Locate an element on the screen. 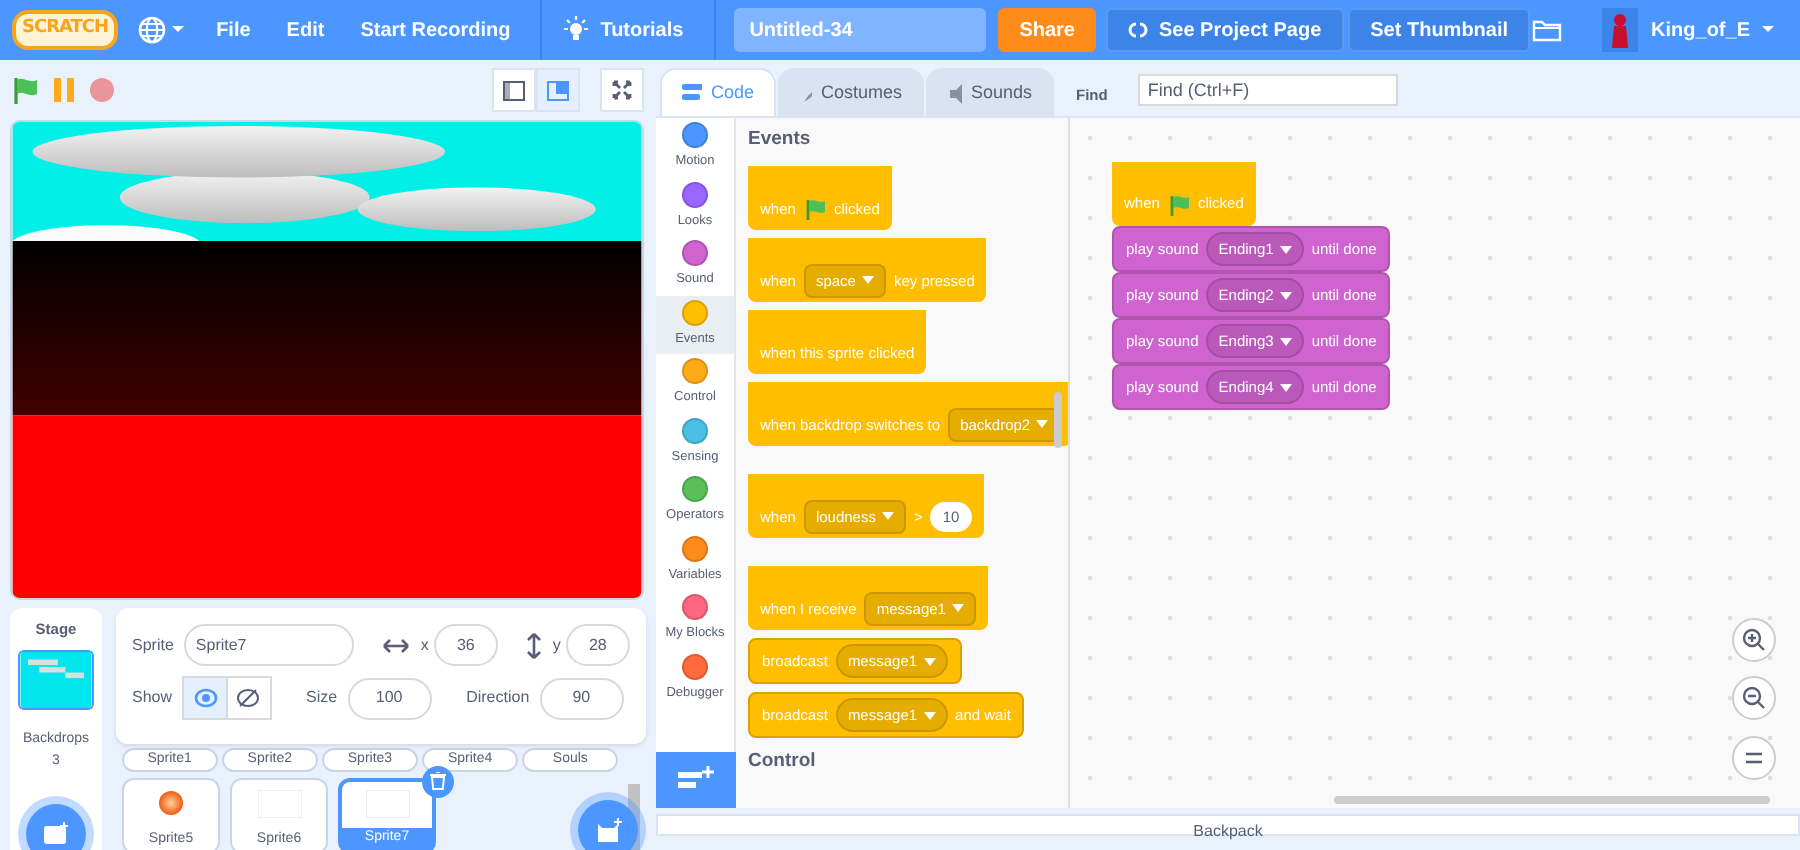 Image resolution: width=1800 pixels, height=850 pixels. y-label: y is located at coordinates (556, 645).